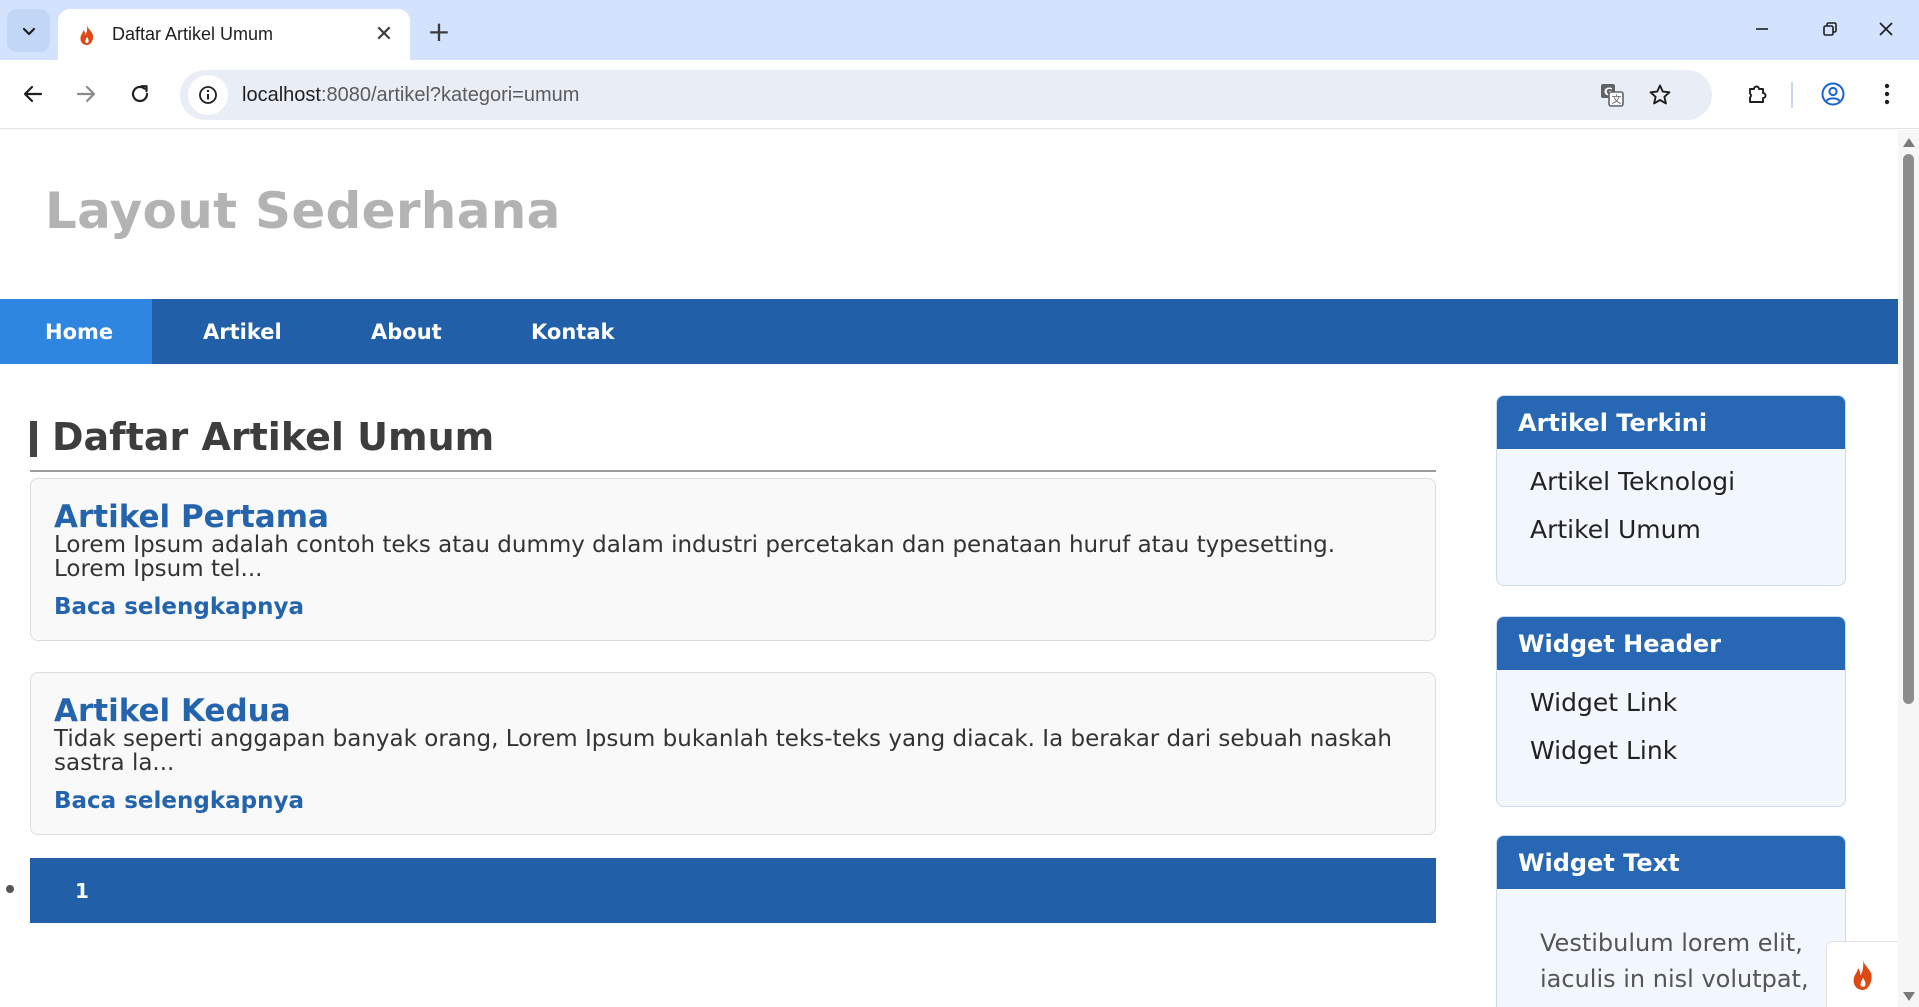  I want to click on star-icon, so click(1660, 94).